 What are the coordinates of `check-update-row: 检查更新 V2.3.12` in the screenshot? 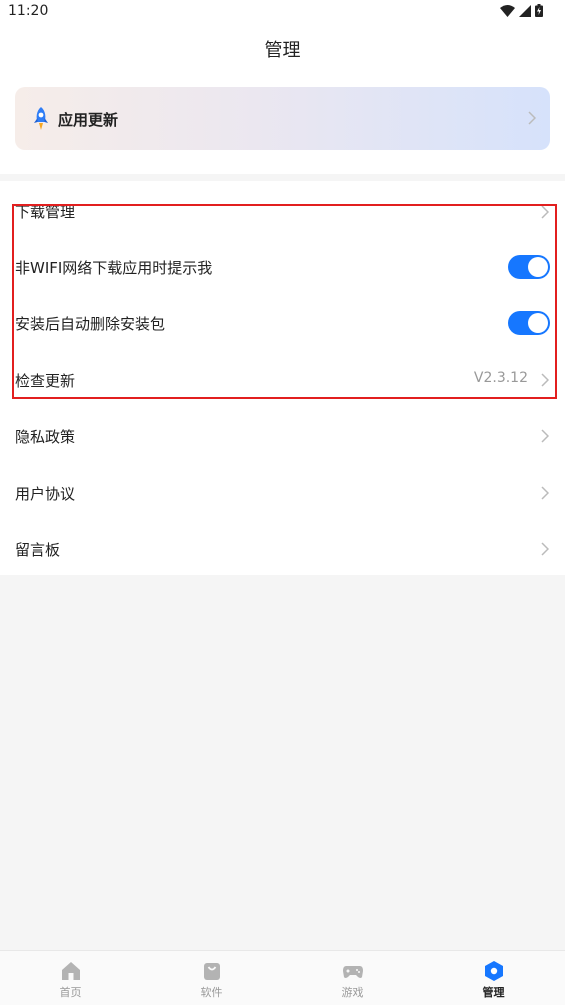 It's located at (282, 379).